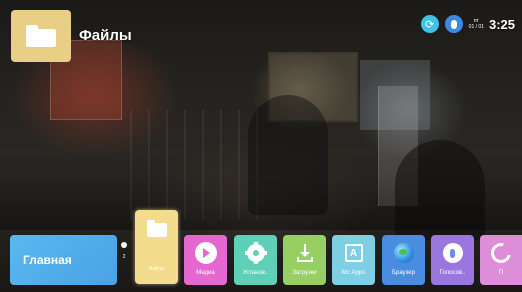  I want to click on current-app-tile, so click(41, 36).